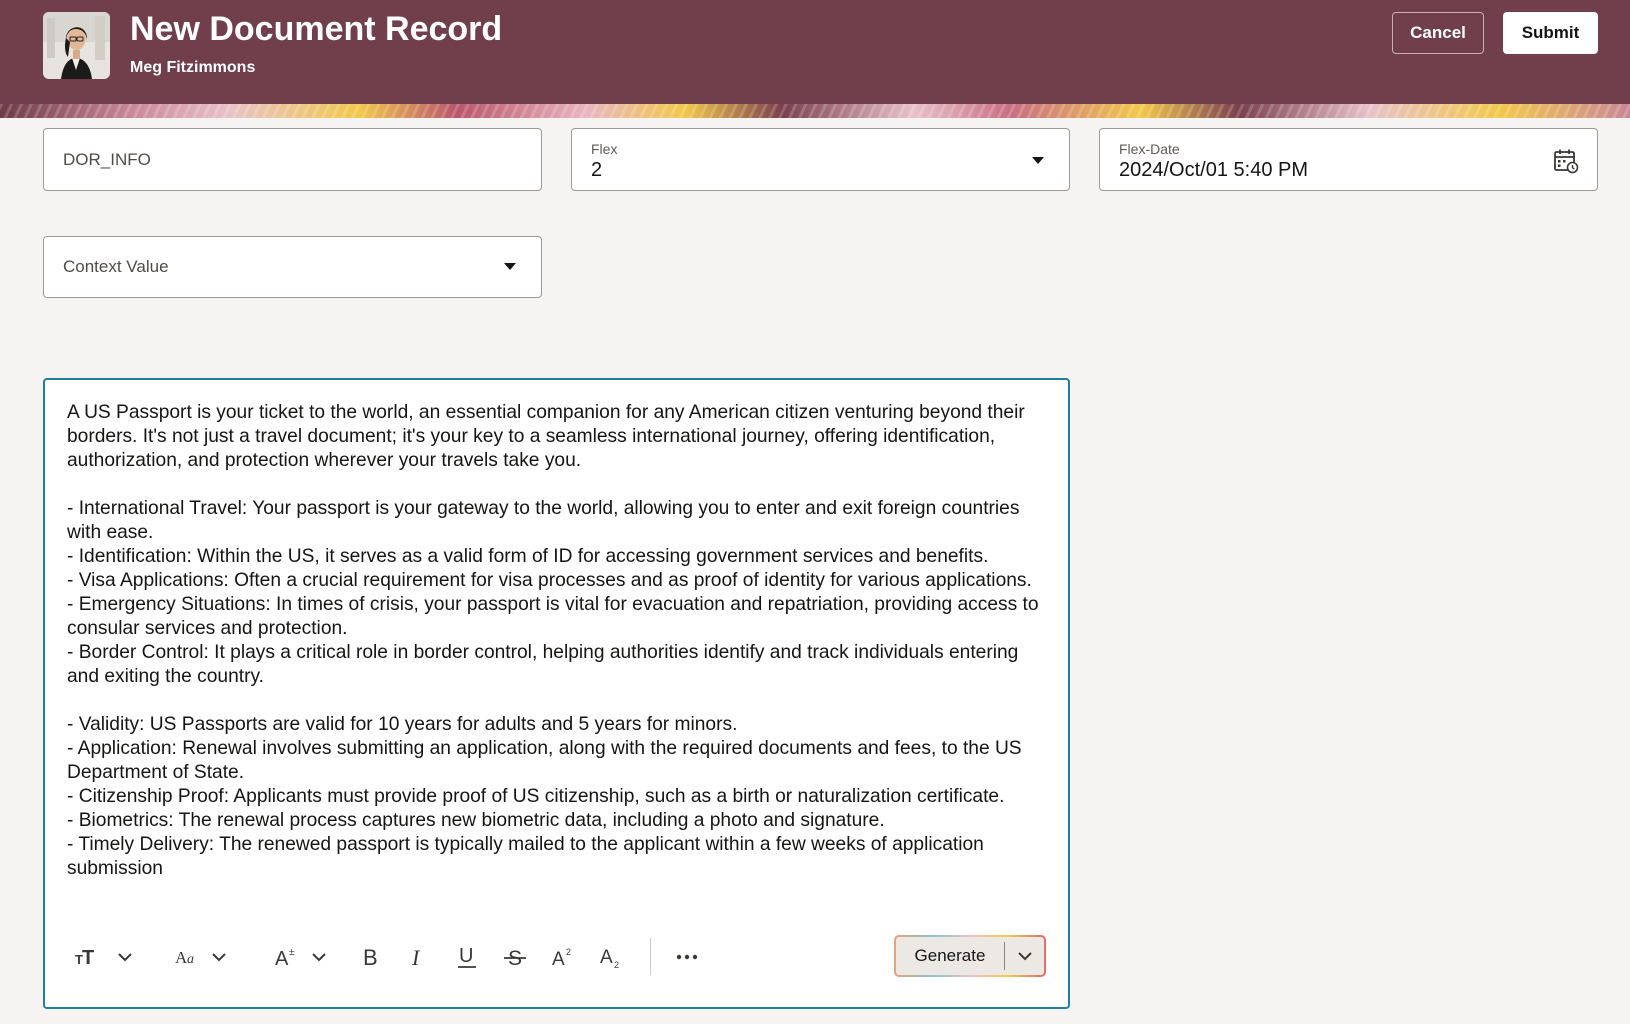  What do you see at coordinates (1149, 149) in the screenshot?
I see `flex-date-label: Flex-Date` at bounding box center [1149, 149].